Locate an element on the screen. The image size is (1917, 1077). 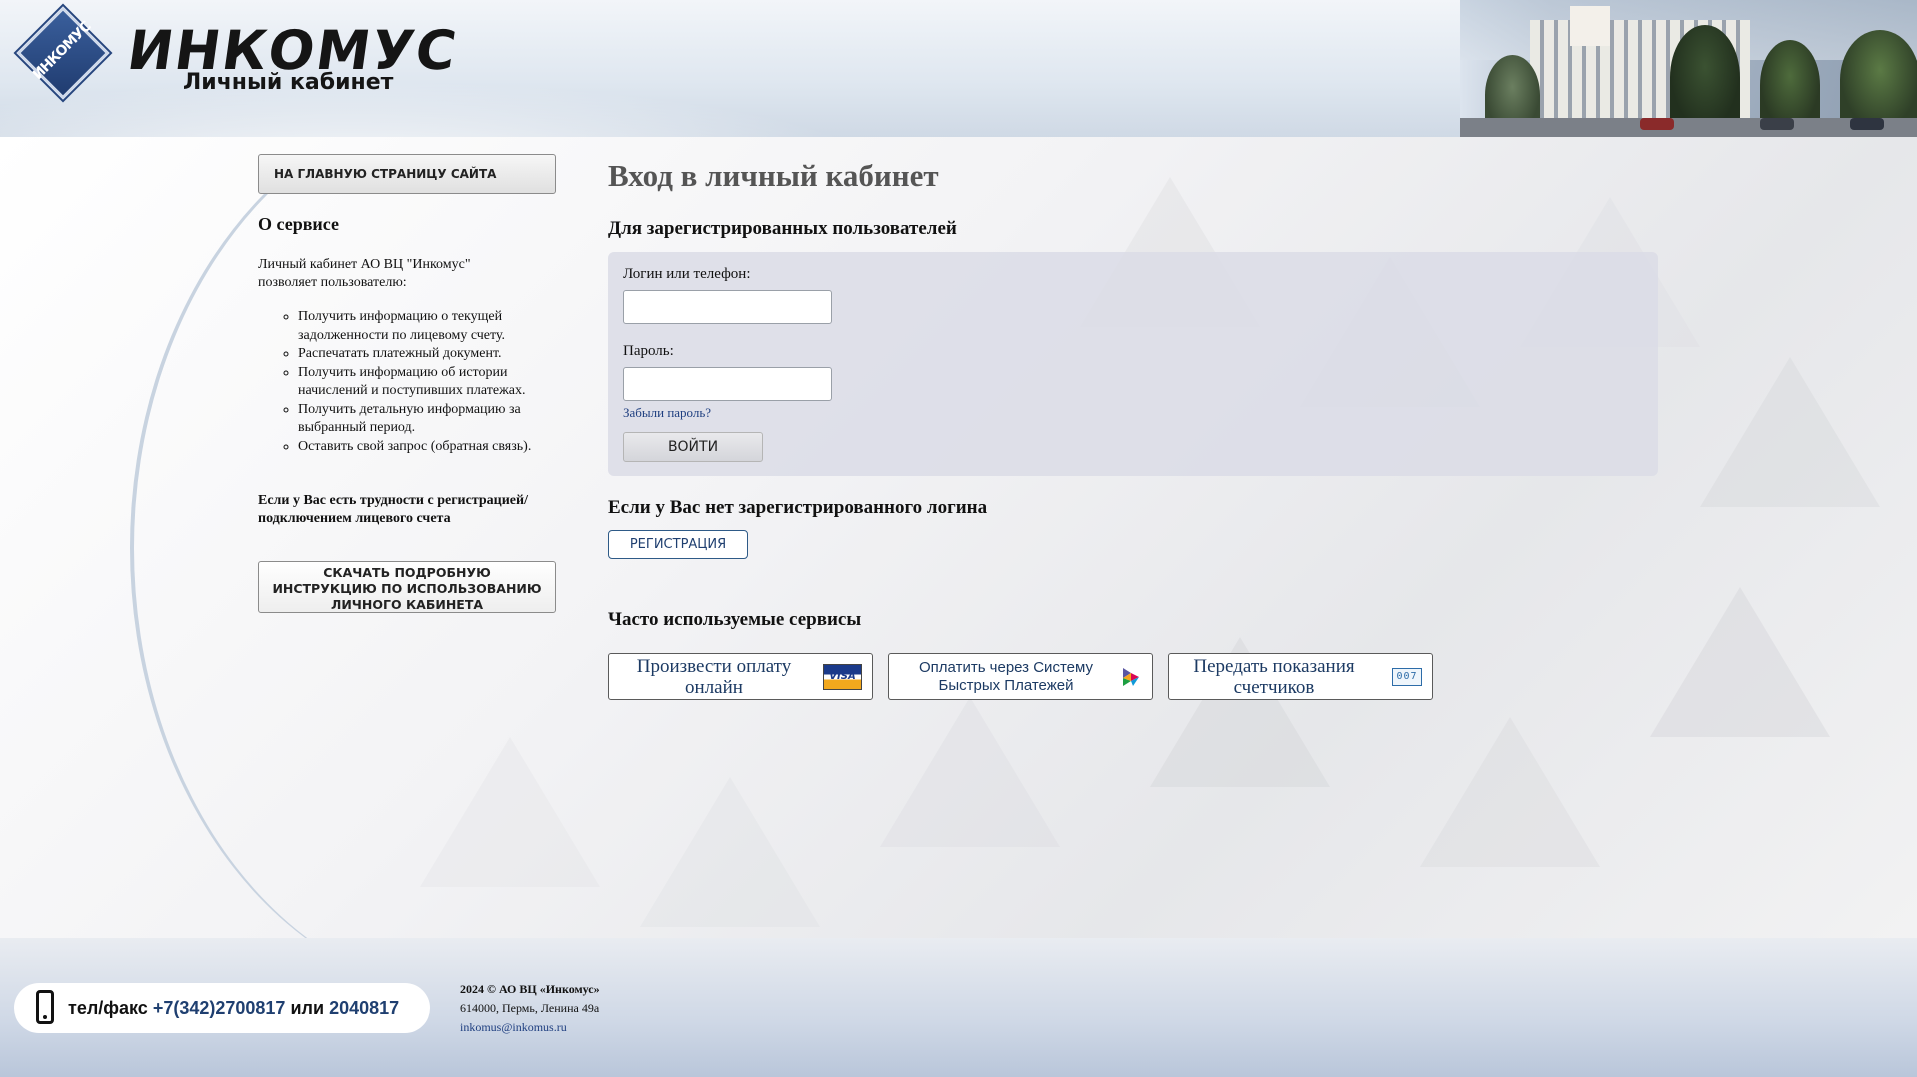
service-label: Оплатить через Систему Быстрых Платежей is located at coordinates (1006, 676).